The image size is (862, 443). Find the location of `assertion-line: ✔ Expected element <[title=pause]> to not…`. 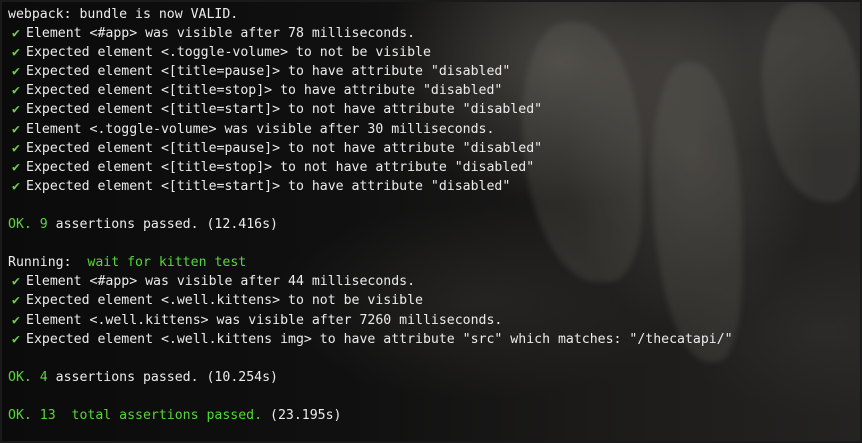

assertion-line: ✔ Expected element <[title=pause]> to not… is located at coordinates (434, 148).